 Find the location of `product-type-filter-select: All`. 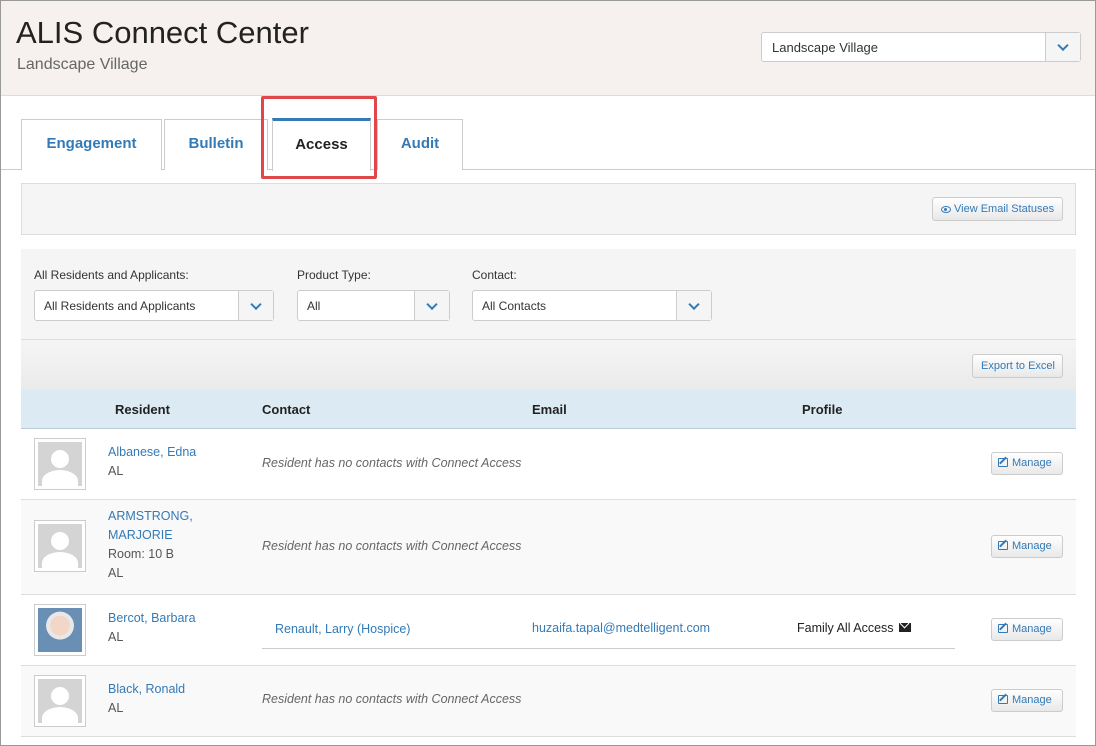

product-type-filter-select: All is located at coordinates (373, 305).